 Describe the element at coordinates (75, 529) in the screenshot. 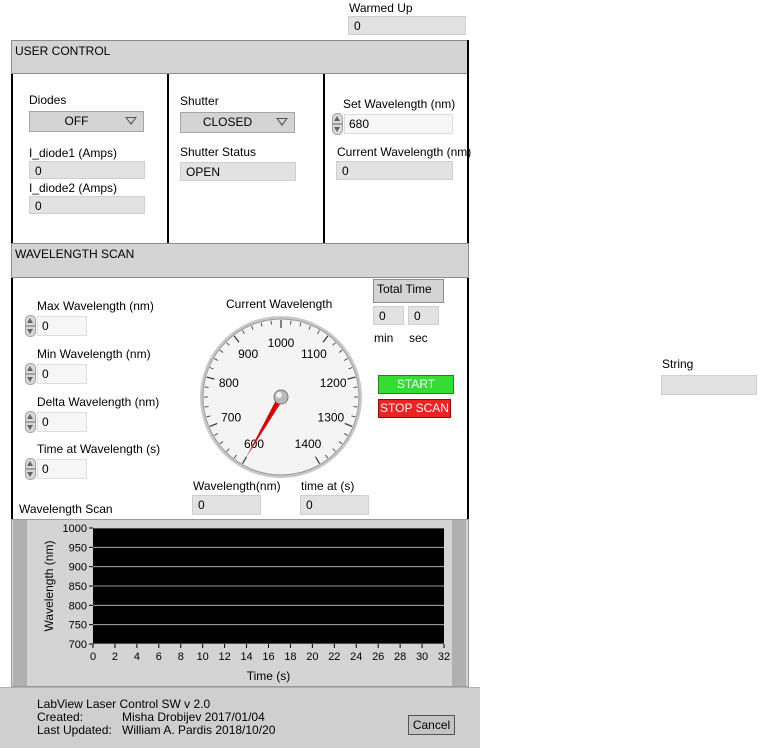

I see `y-tick-label: 1000` at that location.